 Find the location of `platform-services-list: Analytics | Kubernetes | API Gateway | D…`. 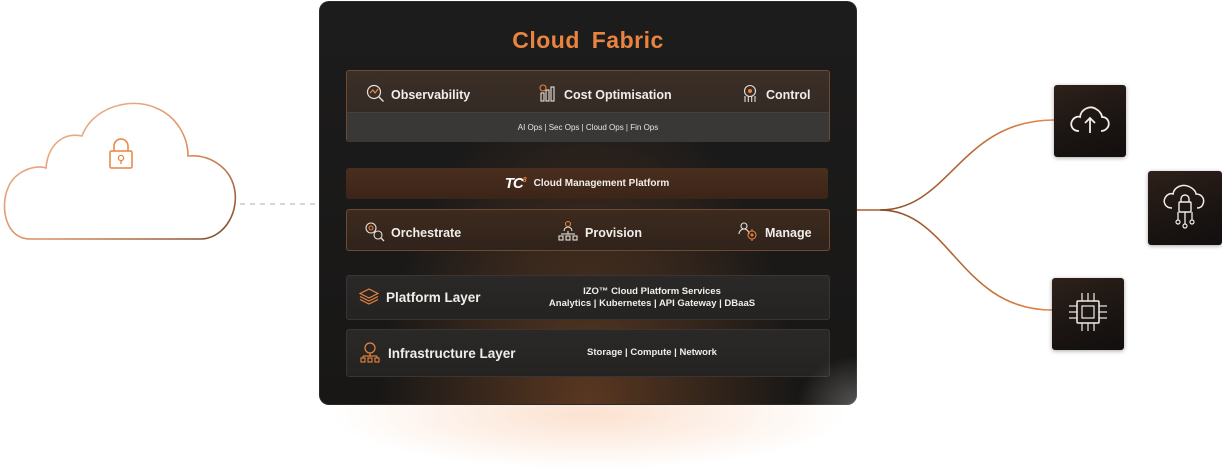

platform-services-list: Analytics | Kubernetes | API Gateway | D… is located at coordinates (652, 303).